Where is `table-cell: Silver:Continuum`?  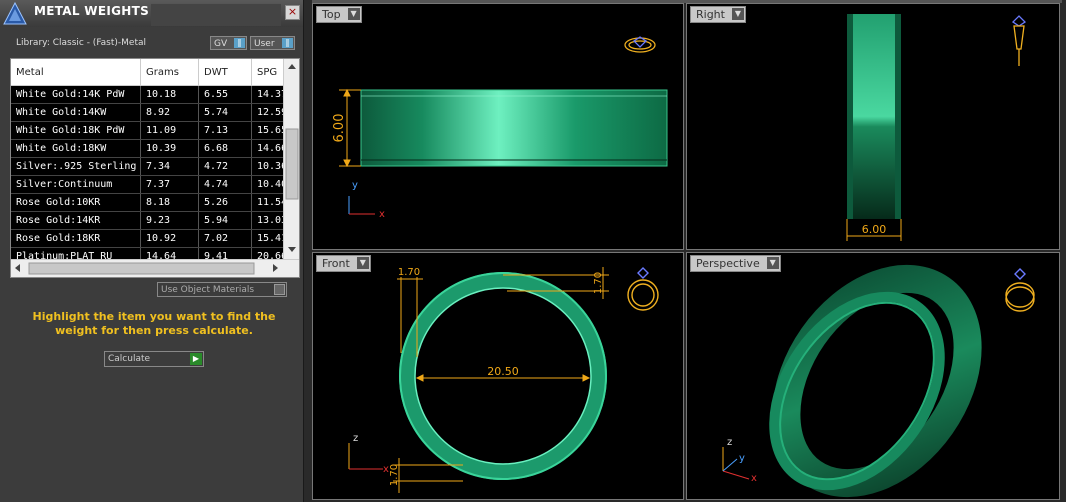
table-cell: Silver:Continuum is located at coordinates (76, 184).